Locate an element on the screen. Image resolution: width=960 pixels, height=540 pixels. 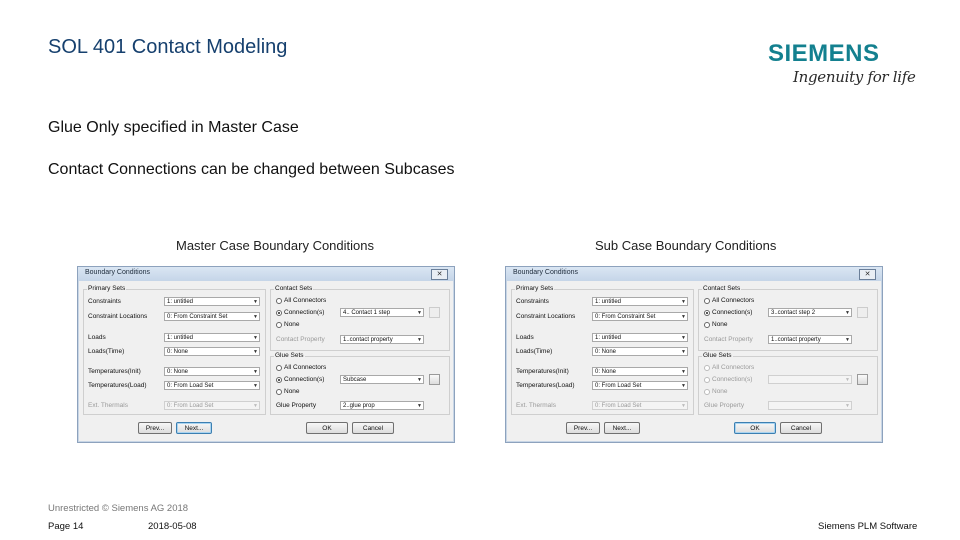
ext-thermals-value: 0: From Load Set is located at coordinates (618, 406).